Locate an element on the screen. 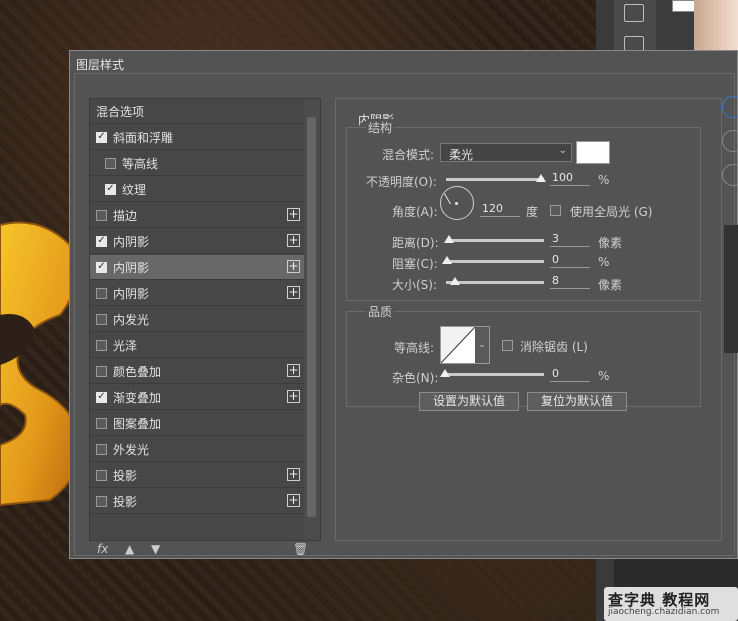 The width and height of the screenshot is (738, 621). style-item-label: 等高线 is located at coordinates (140, 163).